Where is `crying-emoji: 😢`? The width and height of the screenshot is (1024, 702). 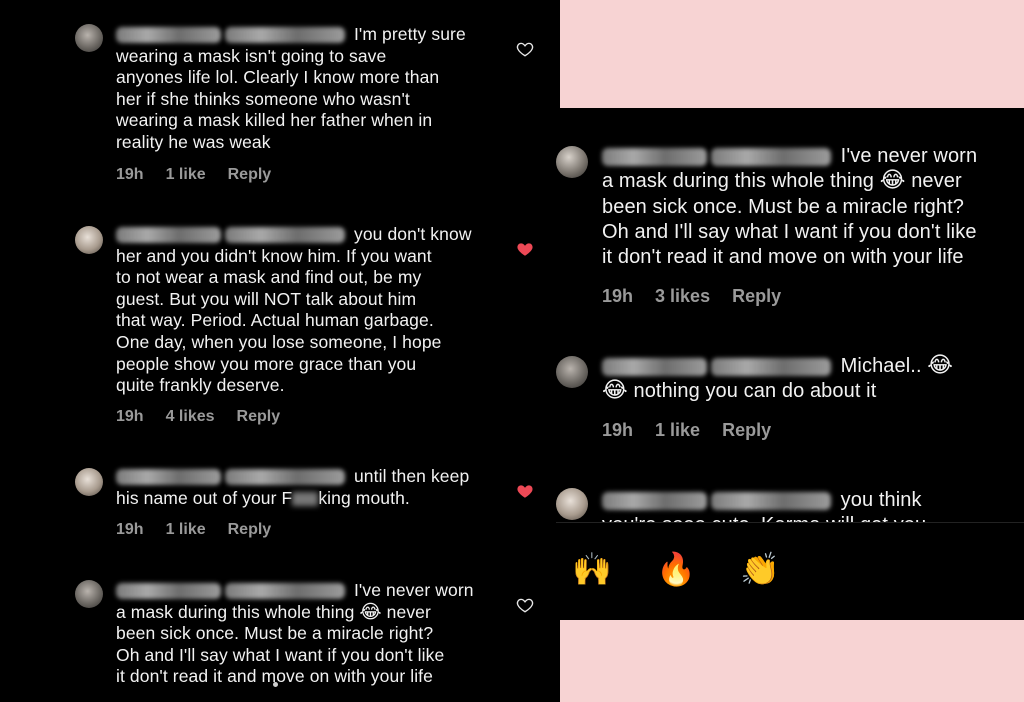 crying-emoji: 😢 is located at coordinates (838, 569).